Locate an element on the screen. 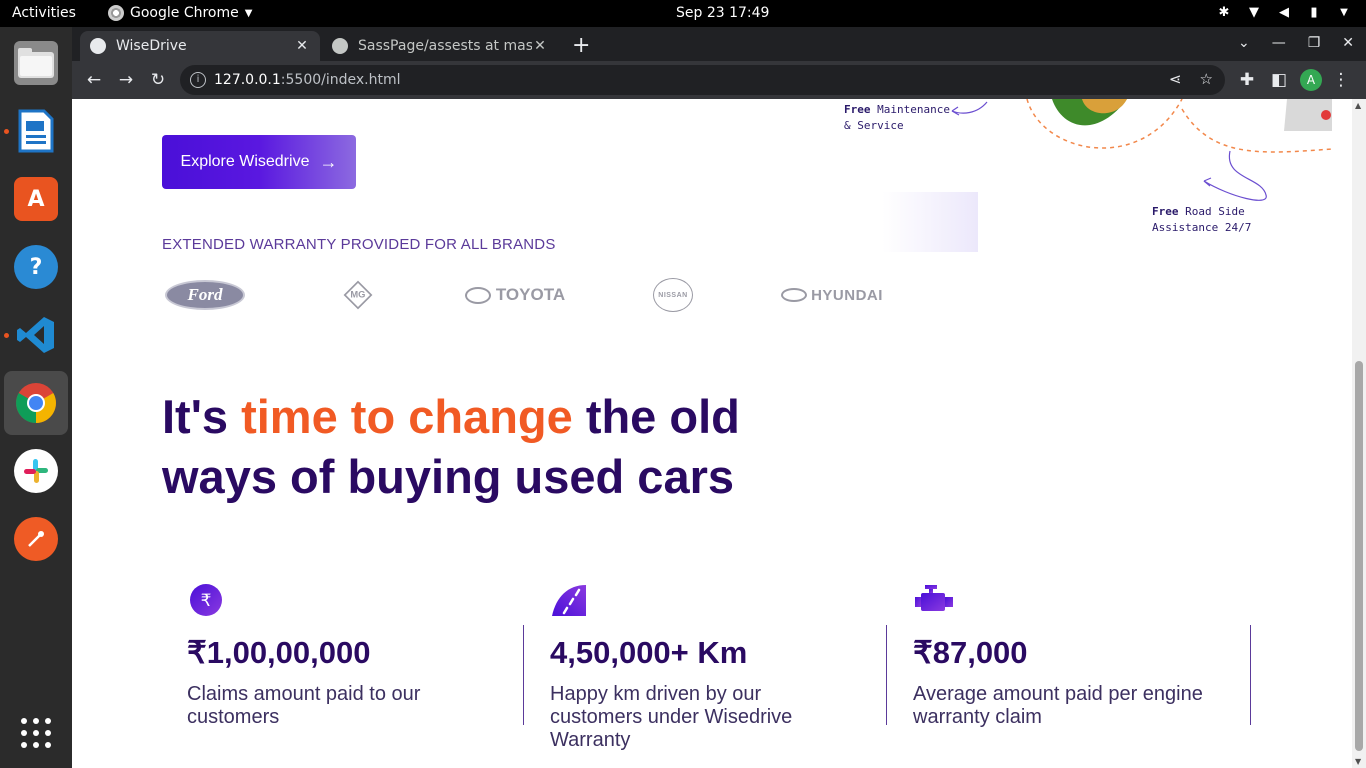  hero-illustration is located at coordinates (1142, 126).